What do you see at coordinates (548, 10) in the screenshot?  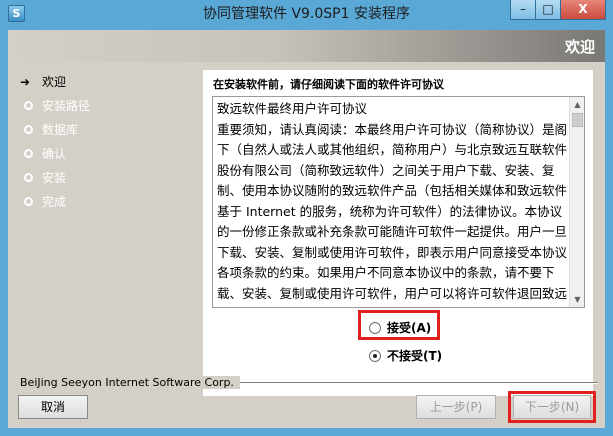 I see `maximize-button: □` at bounding box center [548, 10].